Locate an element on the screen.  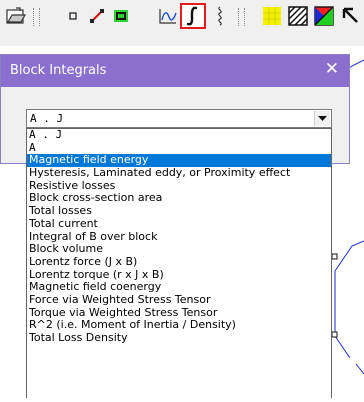
option-item: Lorentz force (J x B) is located at coordinates (179, 262).